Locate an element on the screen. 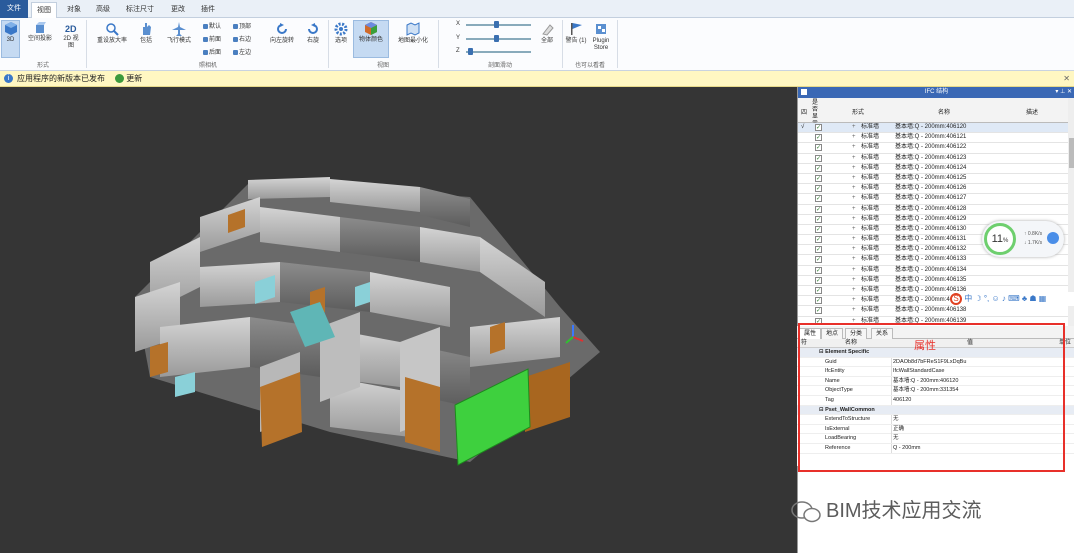 The height and width of the screenshot is (553, 1074). table-row: ✓ + 标准墙 基本墙:Q - 200mm:406138 is located at coordinates (933, 311).